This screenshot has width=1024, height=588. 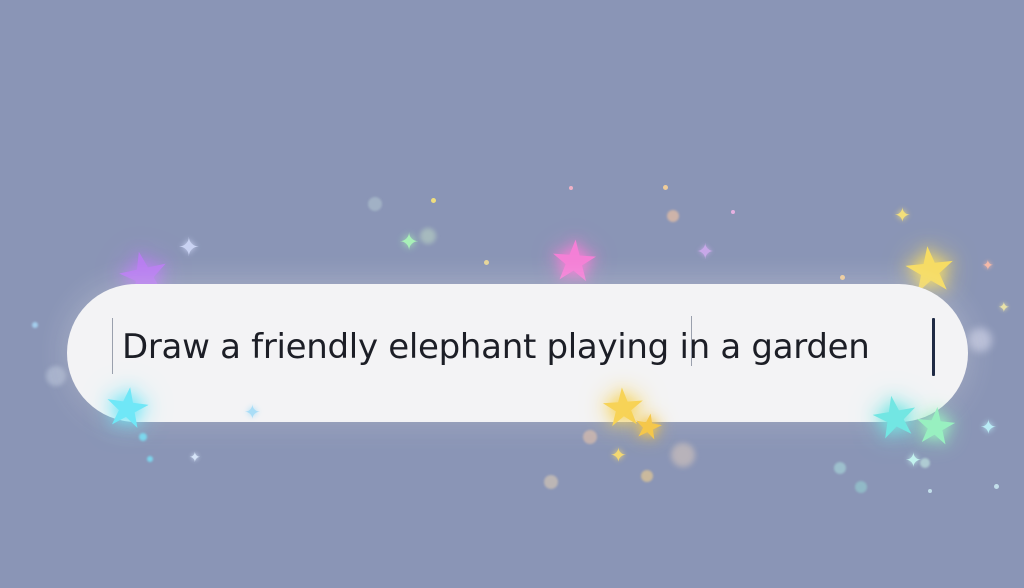 What do you see at coordinates (933, 347) in the screenshot?
I see `text-cursor` at bounding box center [933, 347].